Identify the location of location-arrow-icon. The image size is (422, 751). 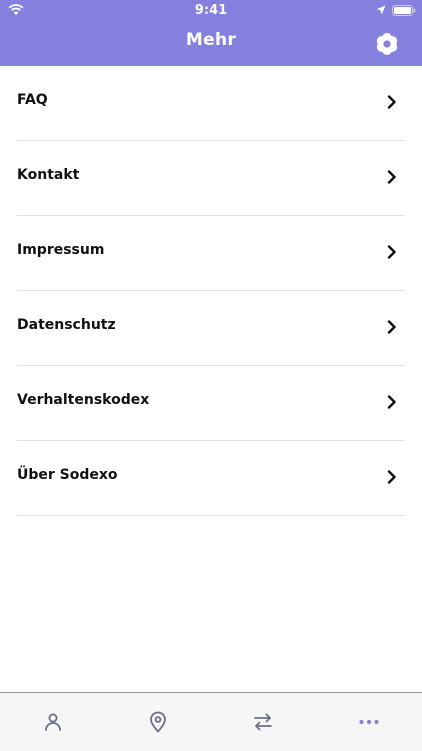
(381, 10).